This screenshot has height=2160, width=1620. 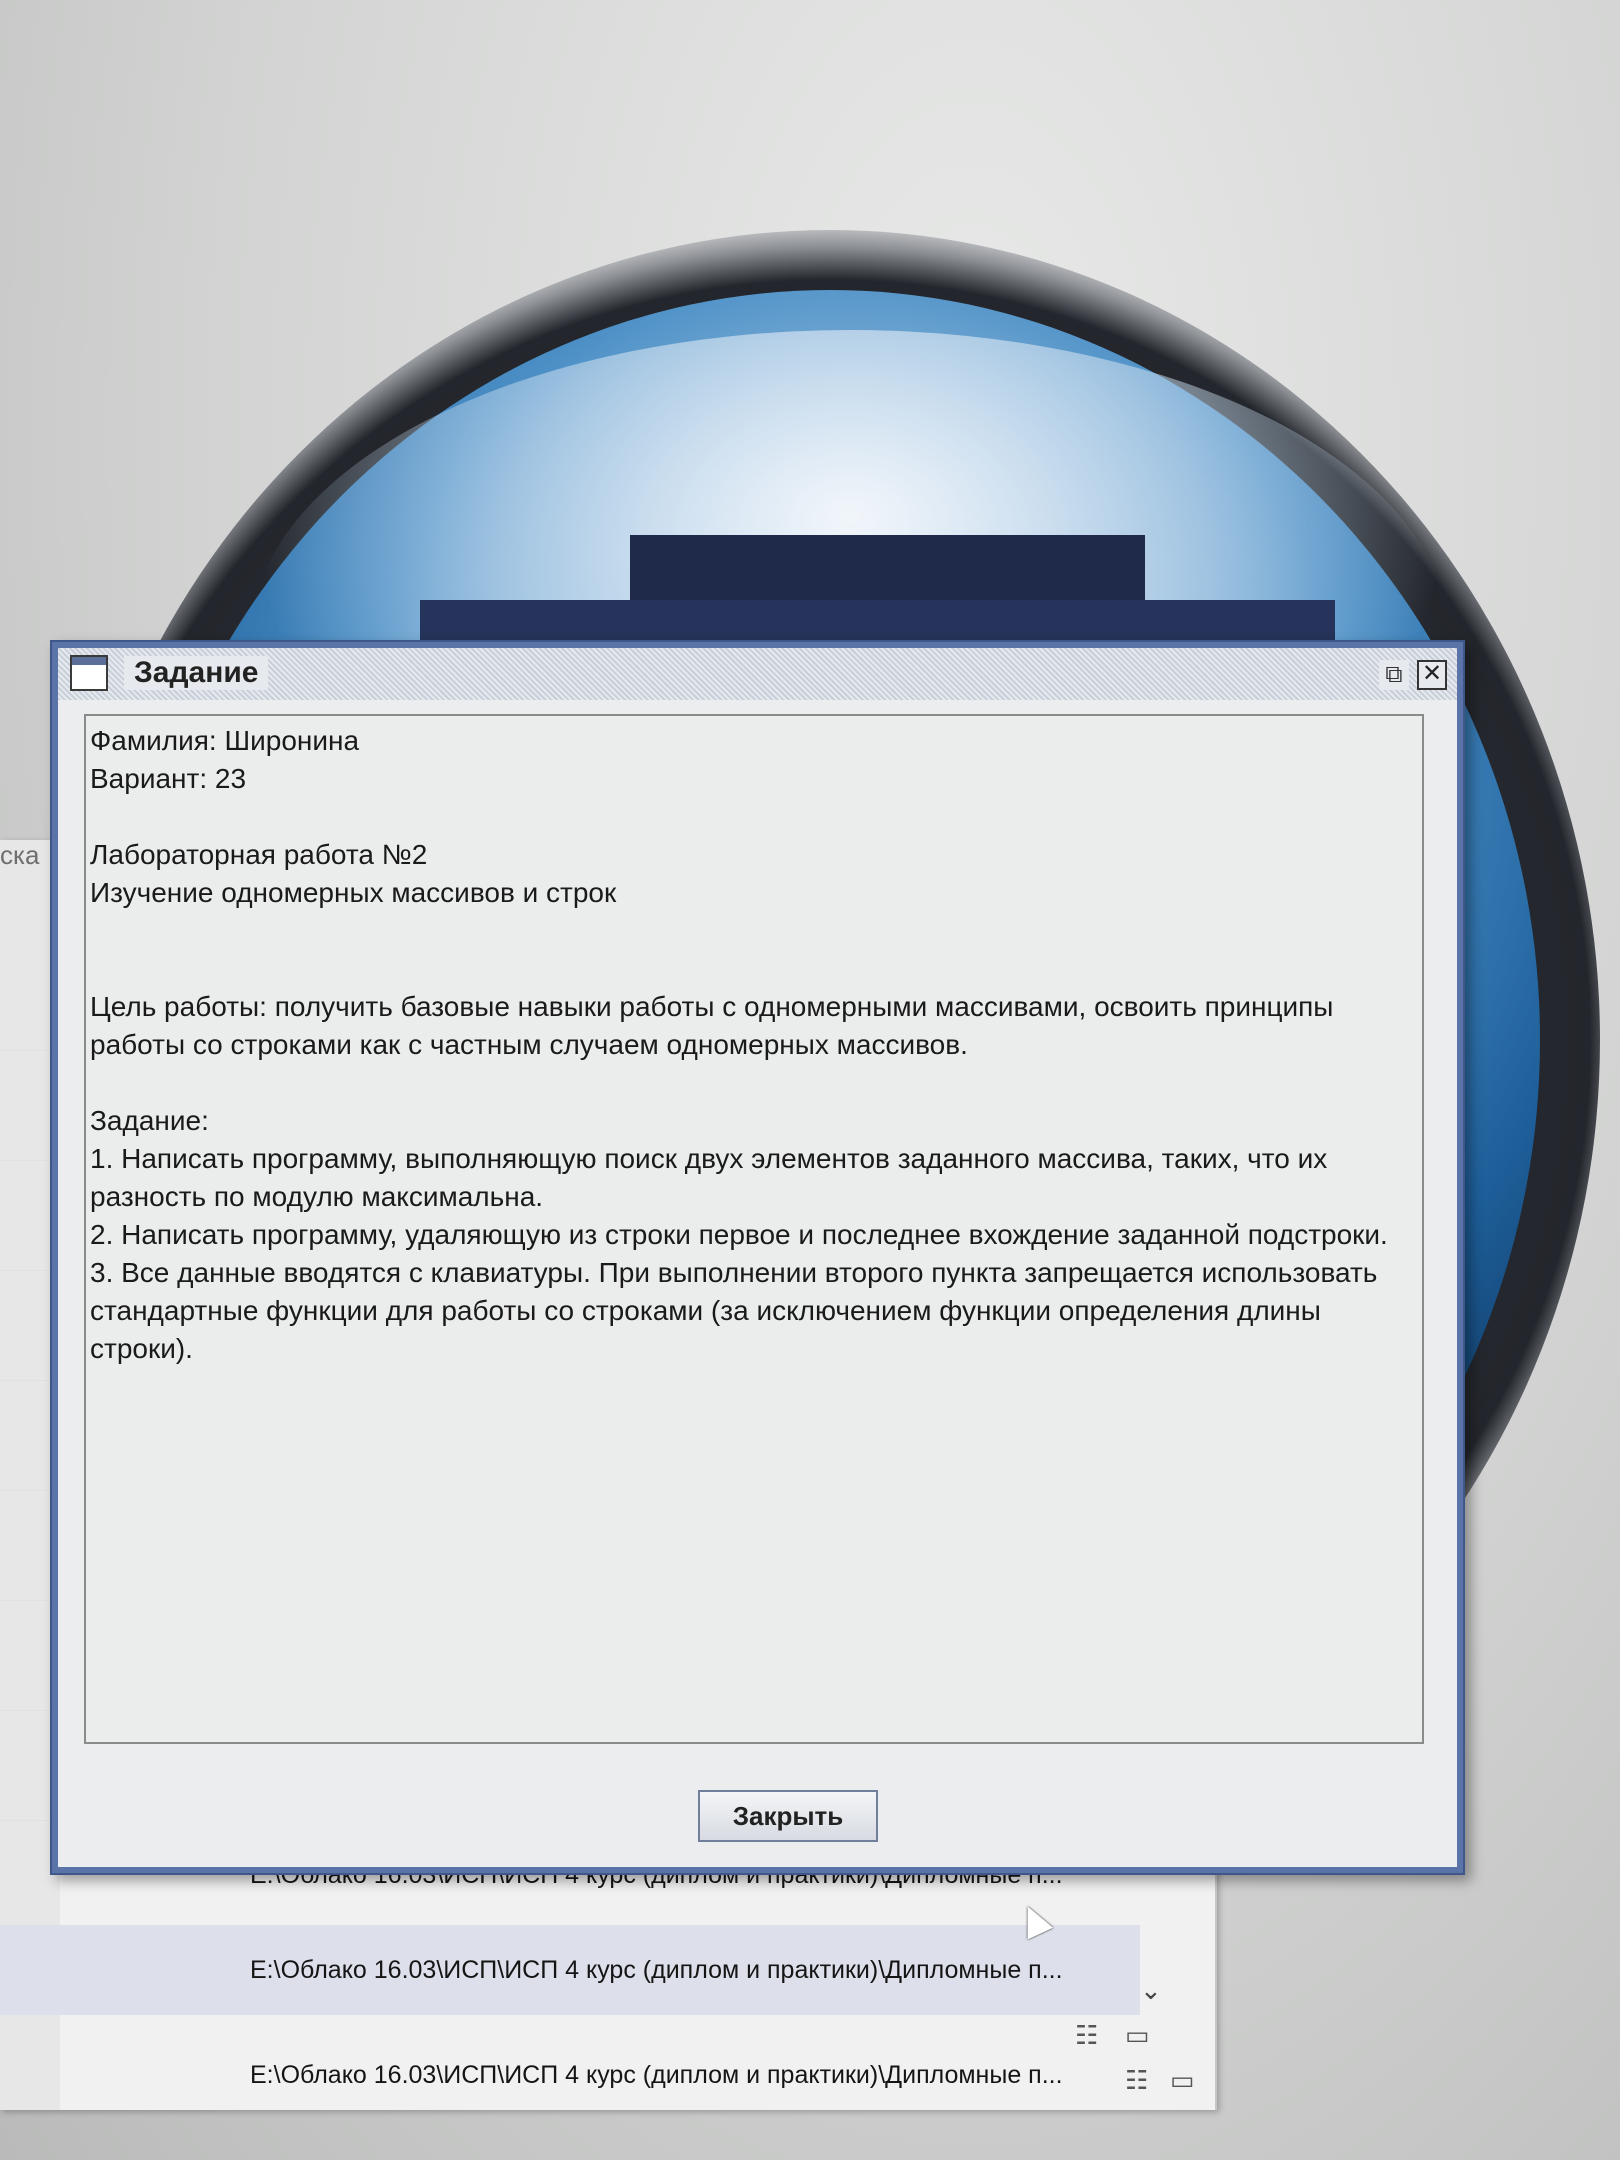 What do you see at coordinates (168, 778) in the screenshot?
I see `variant-line: Вариант: 23` at bounding box center [168, 778].